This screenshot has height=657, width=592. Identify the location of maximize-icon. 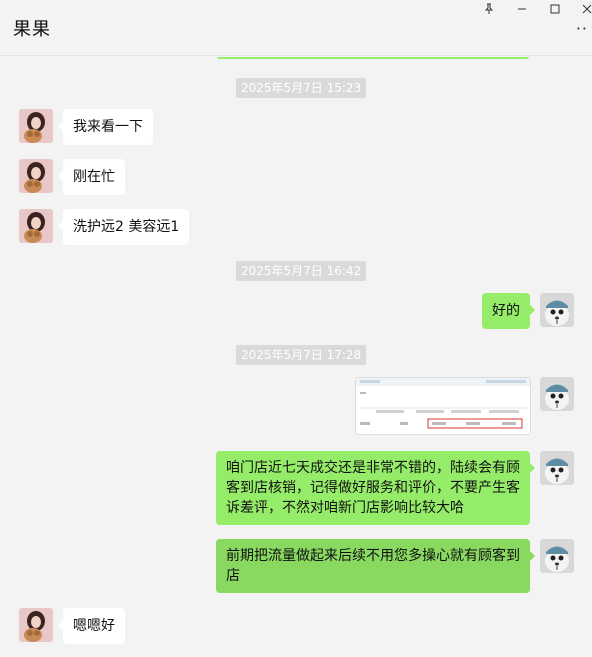
(555, 9).